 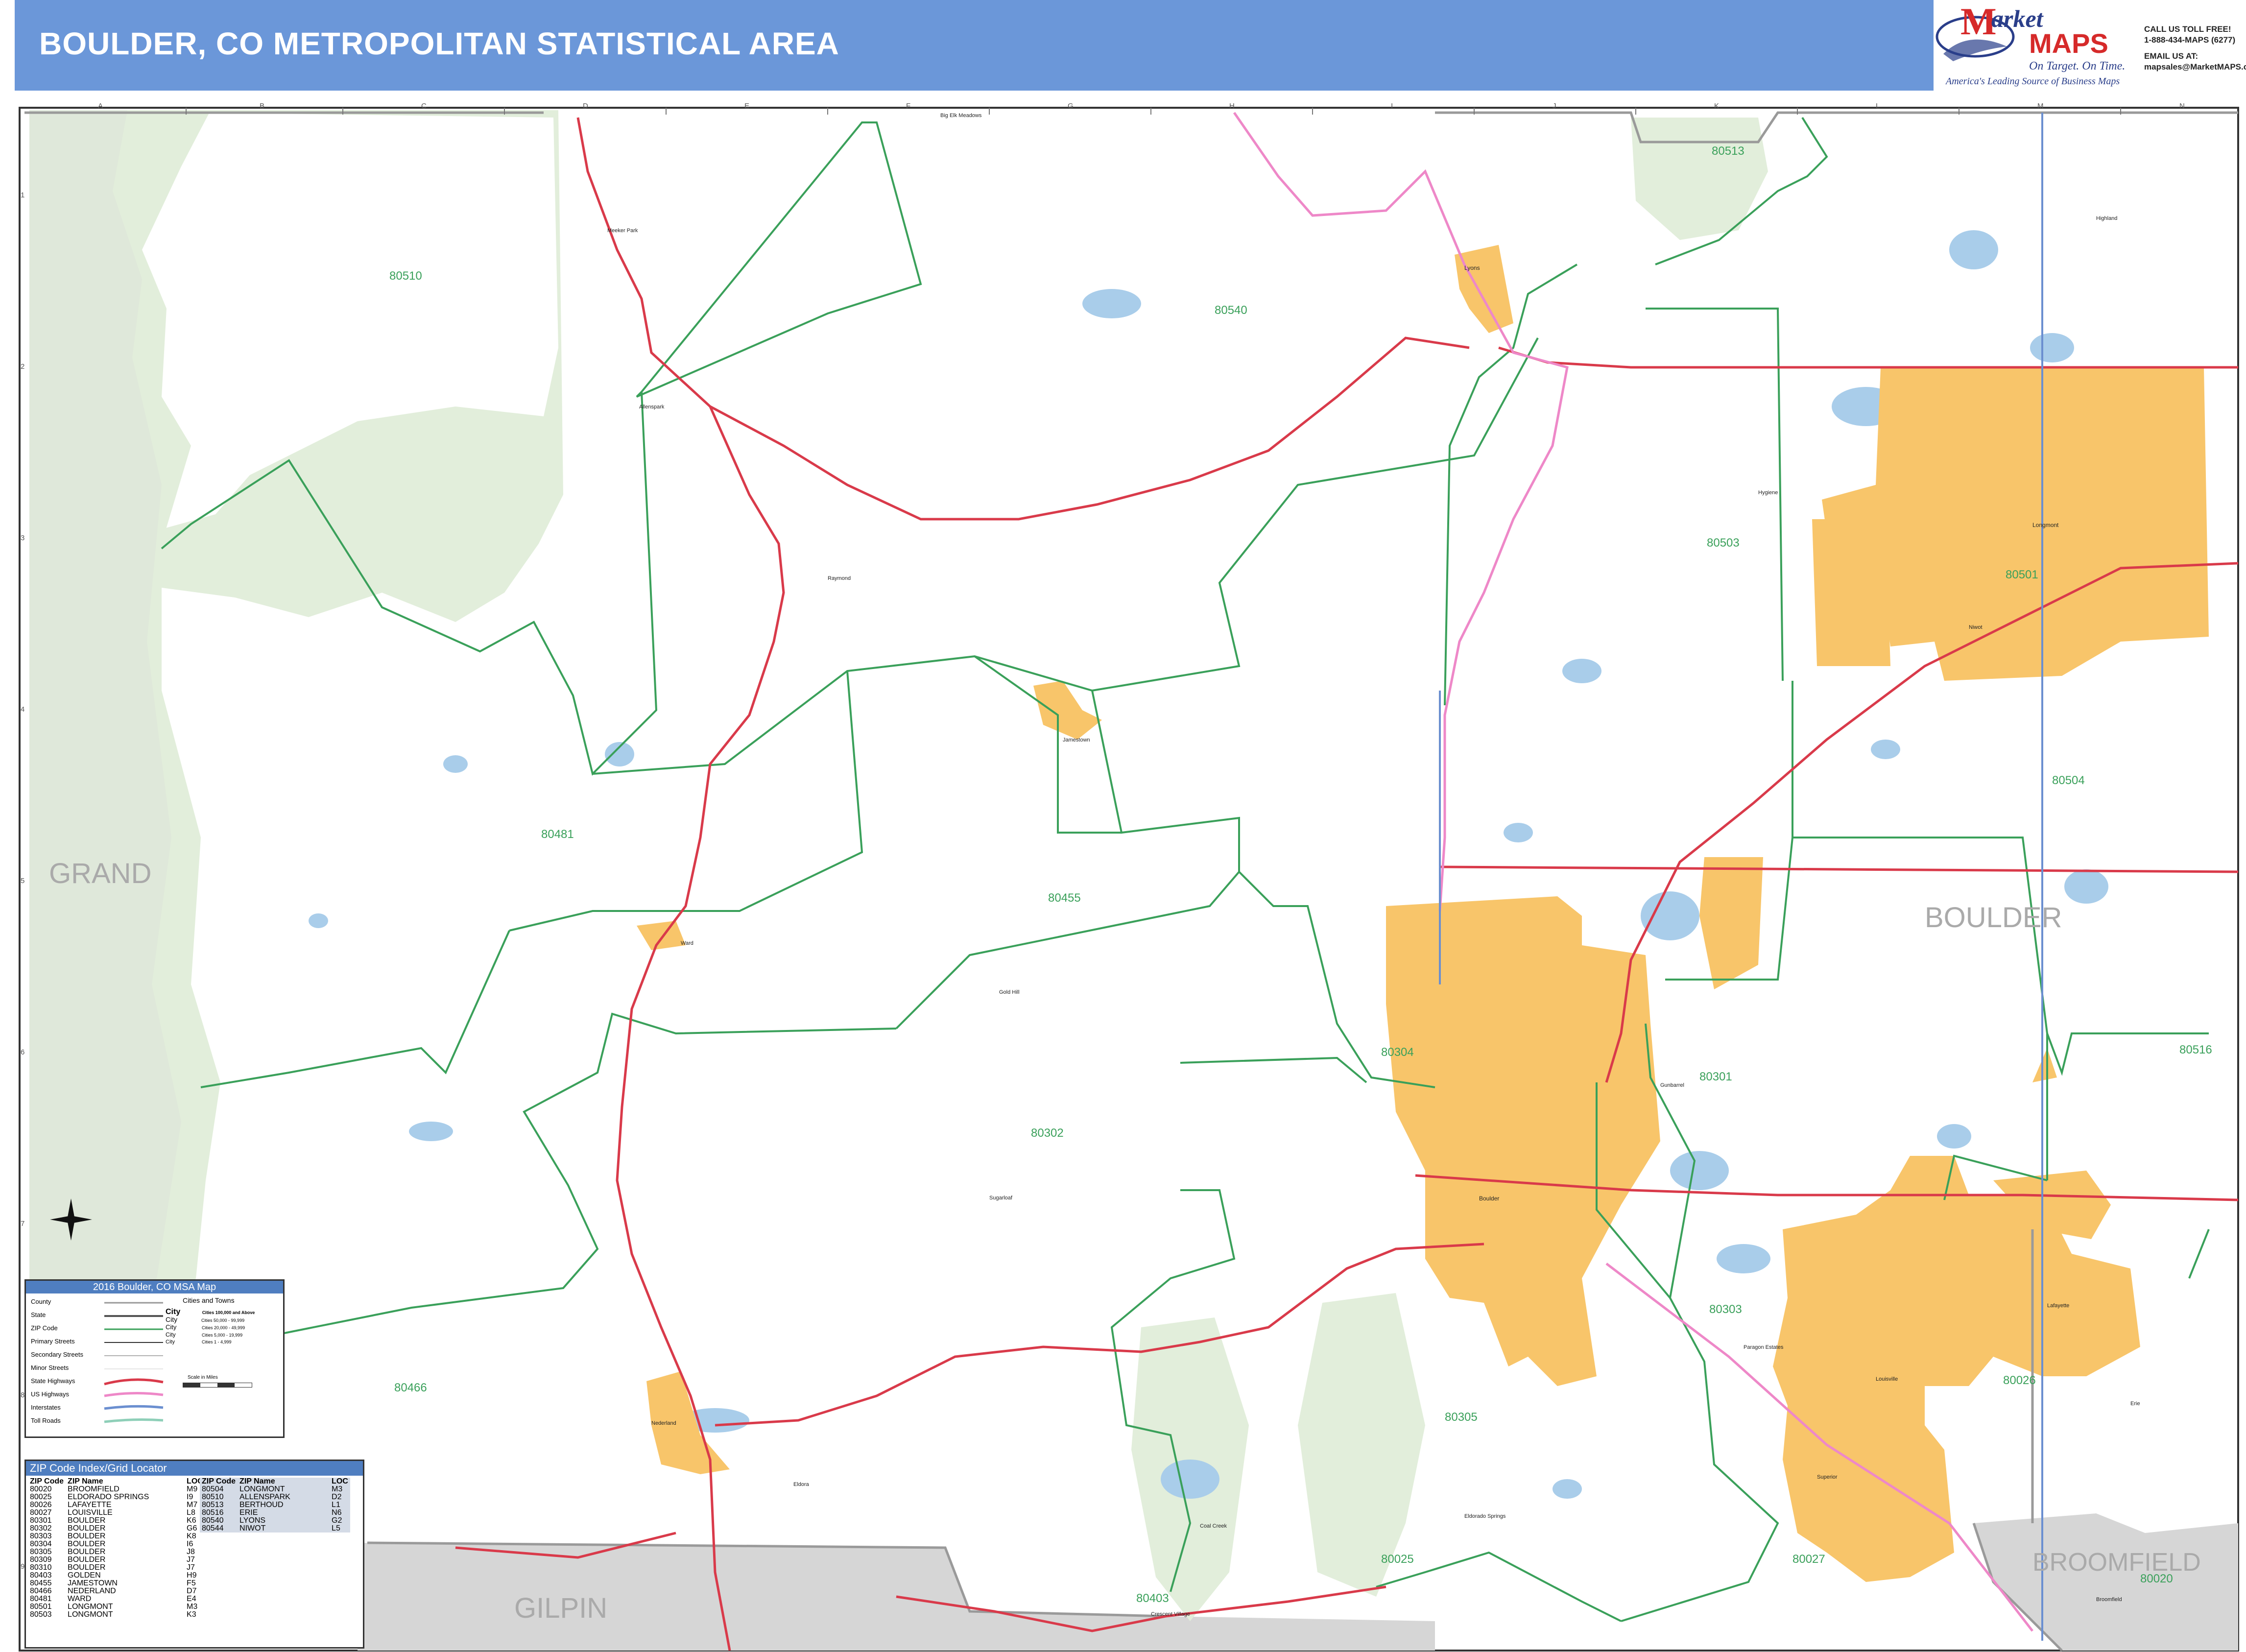 What do you see at coordinates (218, 1386) in the screenshot?
I see `scale-bar` at bounding box center [218, 1386].